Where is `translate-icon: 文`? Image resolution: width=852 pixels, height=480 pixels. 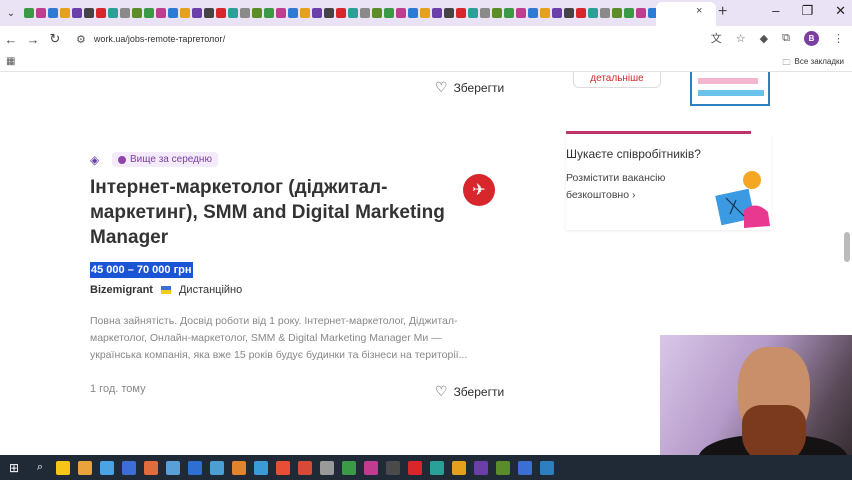 translate-icon: 文 is located at coordinates (716, 38).